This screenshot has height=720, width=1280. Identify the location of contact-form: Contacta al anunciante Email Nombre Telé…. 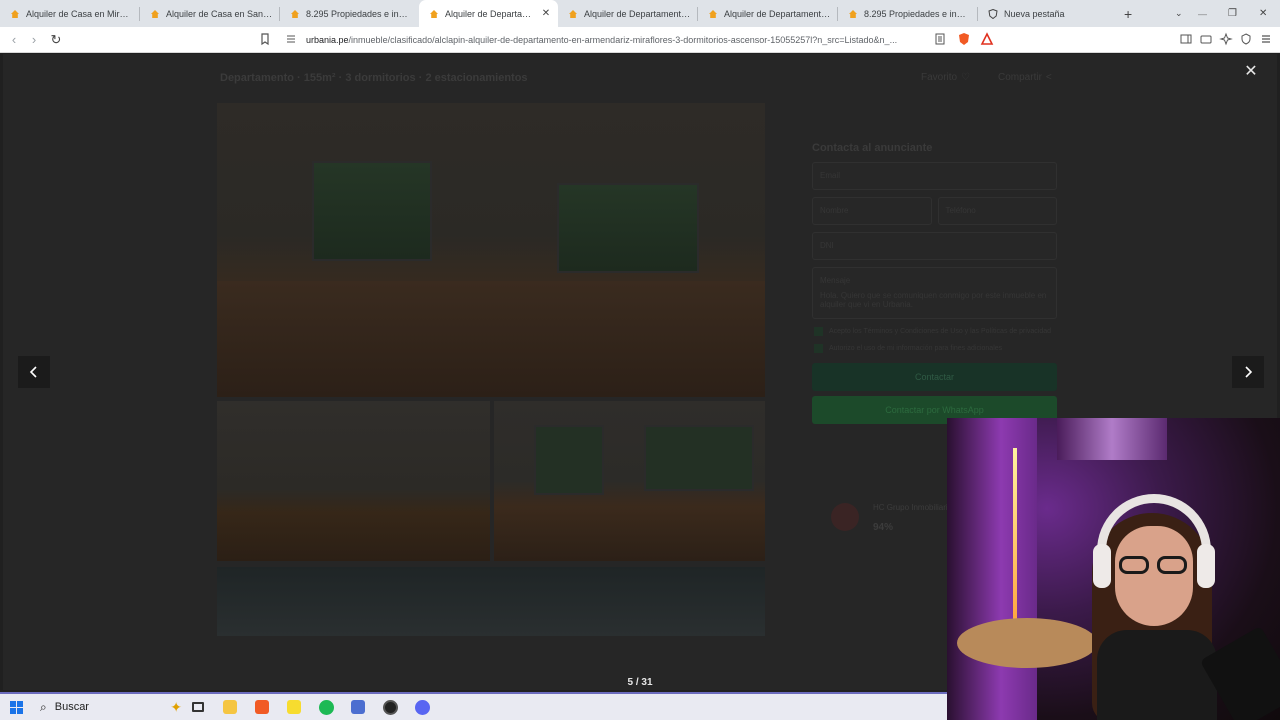
(934, 283).